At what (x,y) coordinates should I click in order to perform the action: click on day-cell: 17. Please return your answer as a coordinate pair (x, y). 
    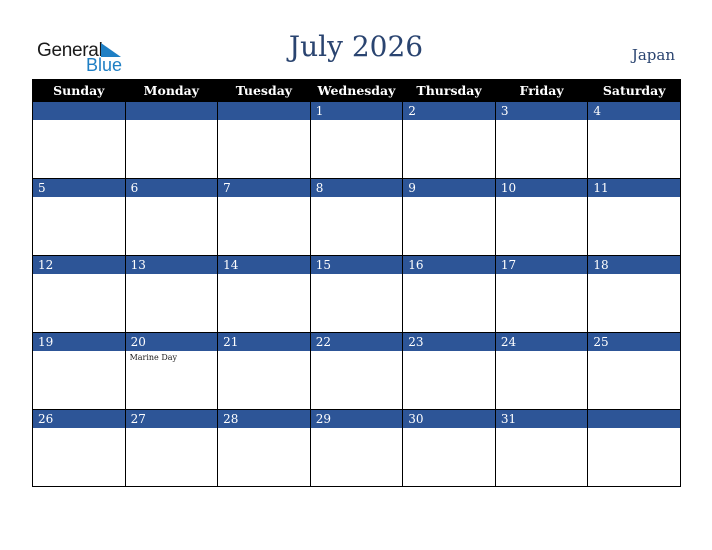
    Looking at the image, I should click on (541, 294).